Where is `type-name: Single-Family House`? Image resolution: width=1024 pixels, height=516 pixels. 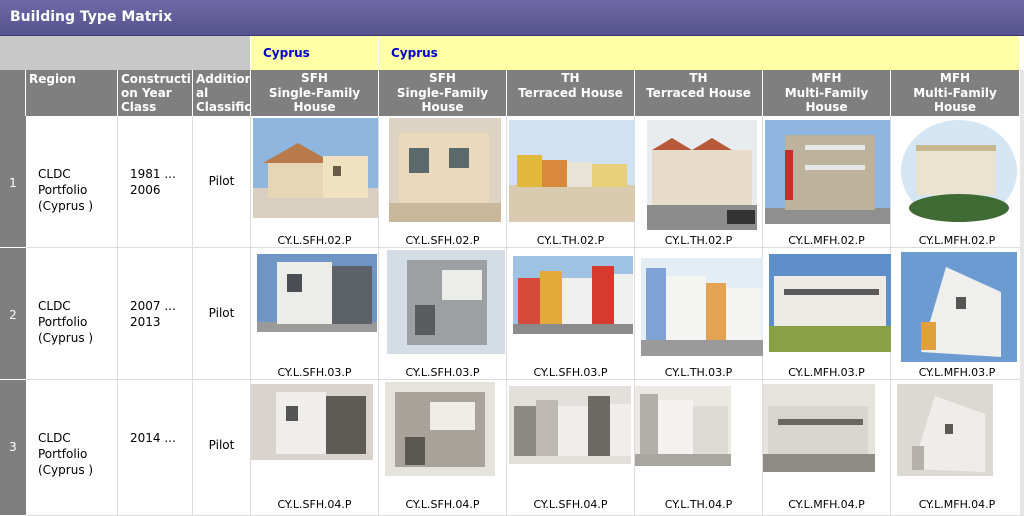 type-name: Single-Family House is located at coordinates (442, 100).